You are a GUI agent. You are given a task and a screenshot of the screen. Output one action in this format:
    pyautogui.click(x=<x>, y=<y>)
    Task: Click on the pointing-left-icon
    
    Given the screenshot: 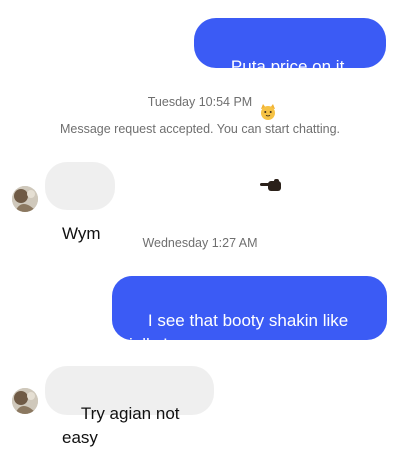 What is the action you would take?
    pyautogui.click(x=257, y=188)
    